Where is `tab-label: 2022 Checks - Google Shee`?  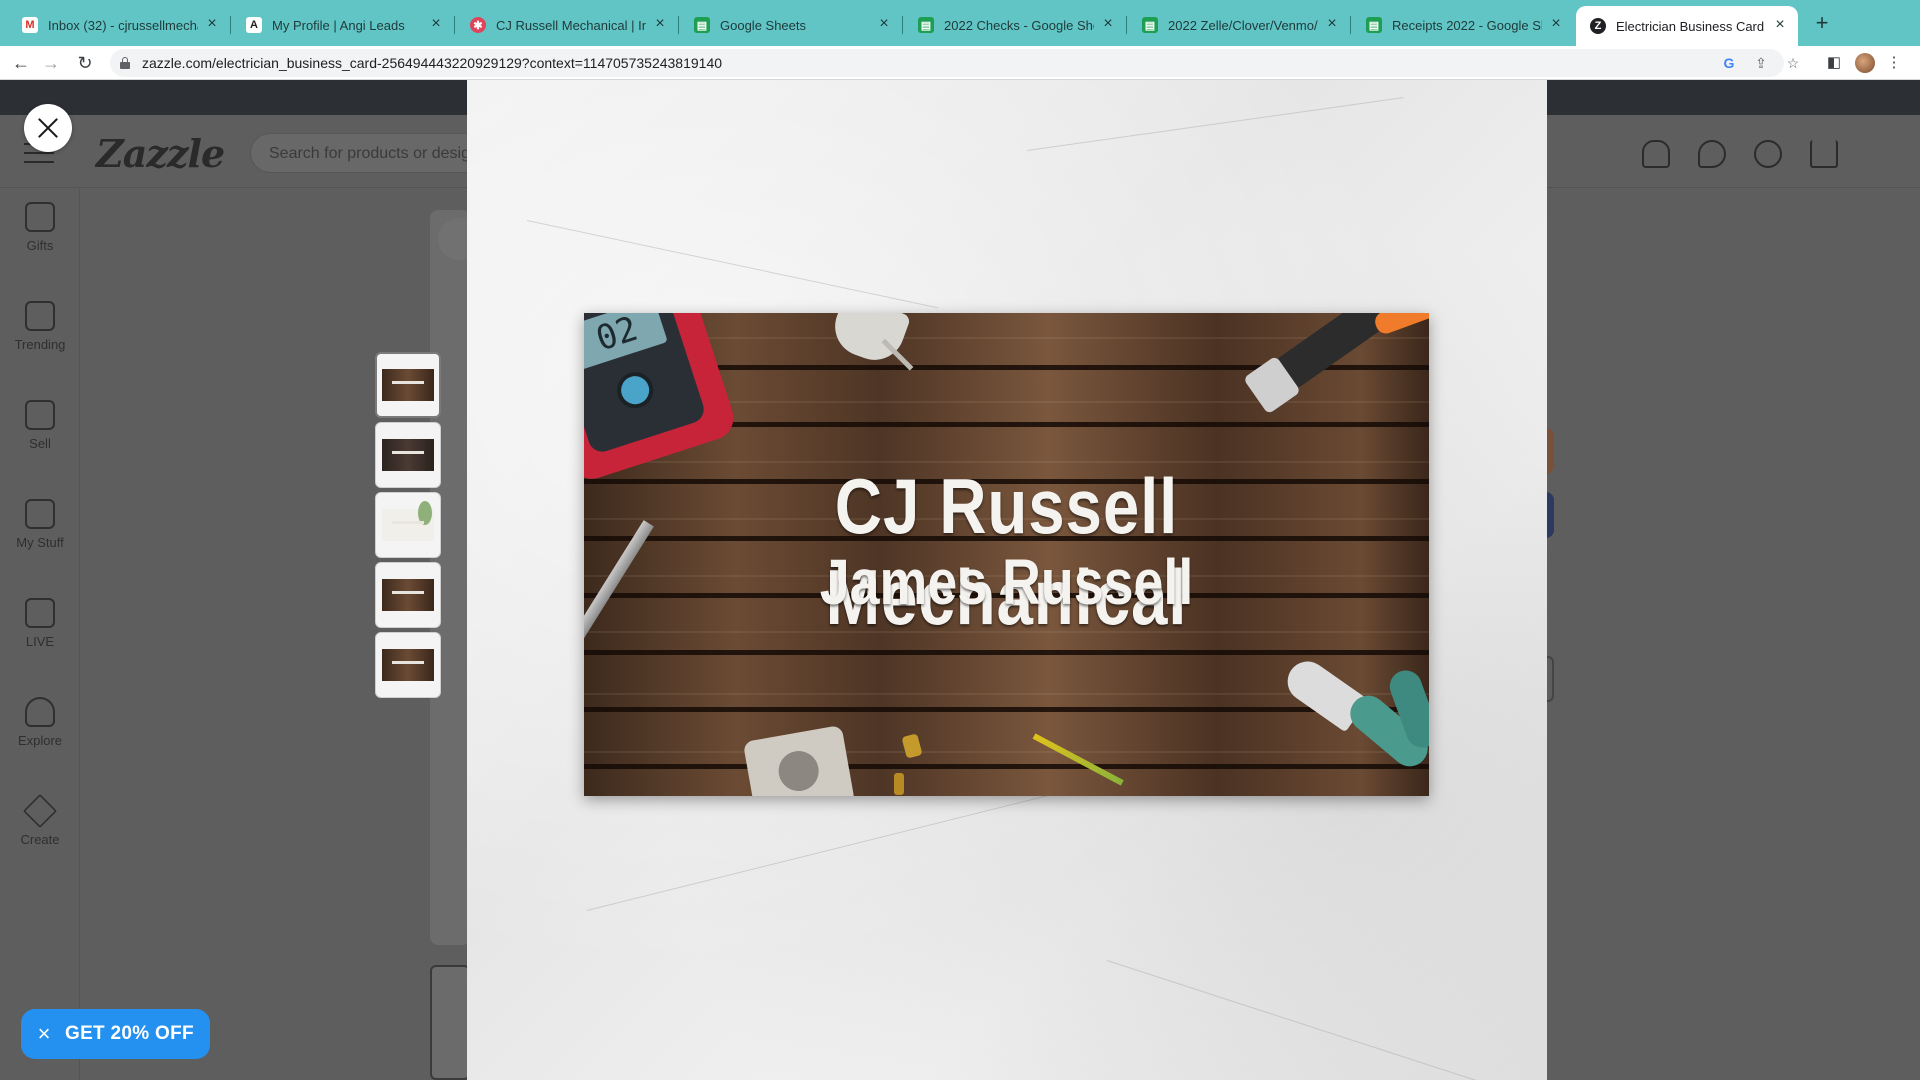
tab-label: 2022 Checks - Google Shee is located at coordinates (1019, 25).